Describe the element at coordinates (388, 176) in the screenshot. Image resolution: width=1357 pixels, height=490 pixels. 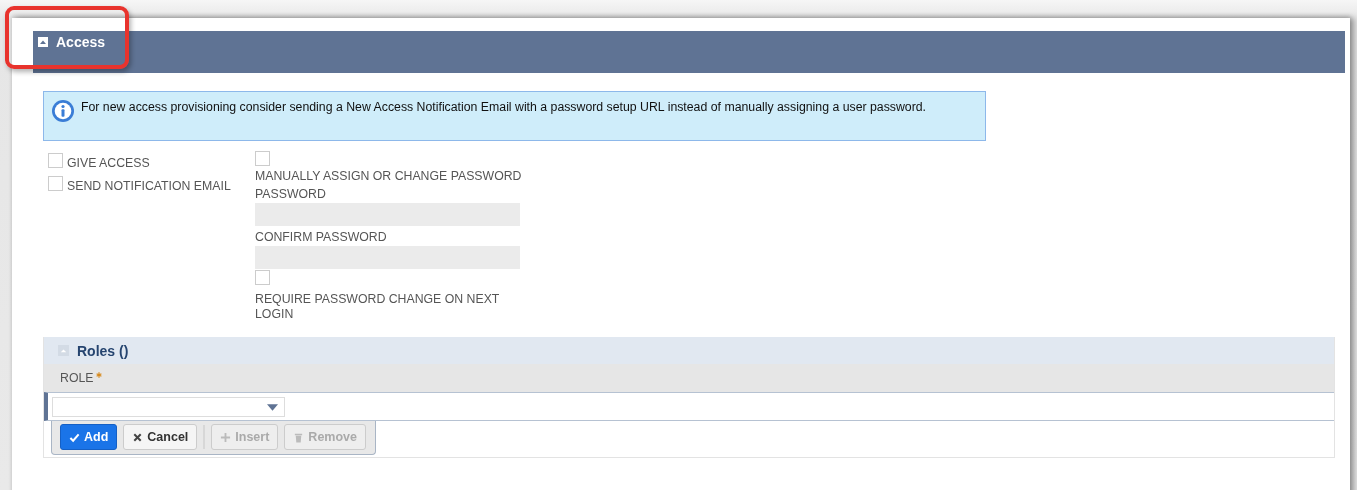
I see `checkbox-label: MANUALLY ASSIGN OR CHANGE PASSWORD` at that location.